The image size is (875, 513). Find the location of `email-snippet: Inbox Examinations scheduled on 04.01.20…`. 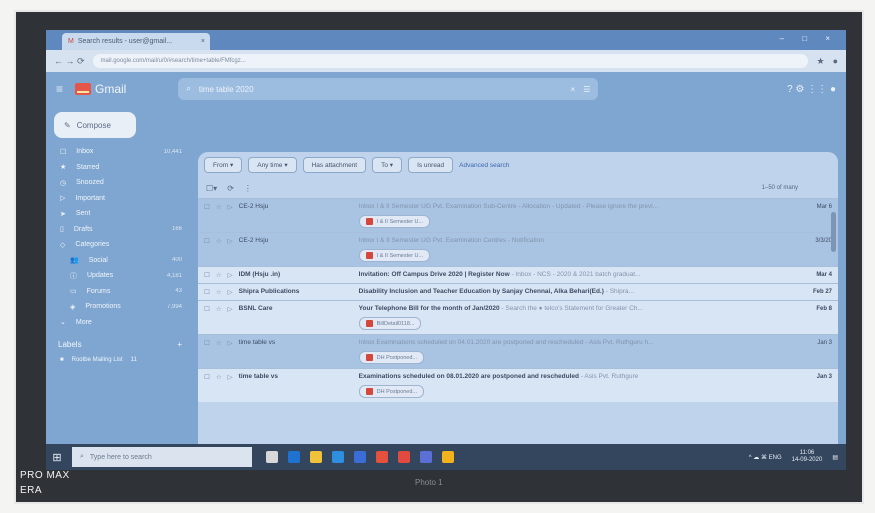

email-snippet: Inbox Examinations scheduled on 04.01.20… is located at coordinates (506, 342).